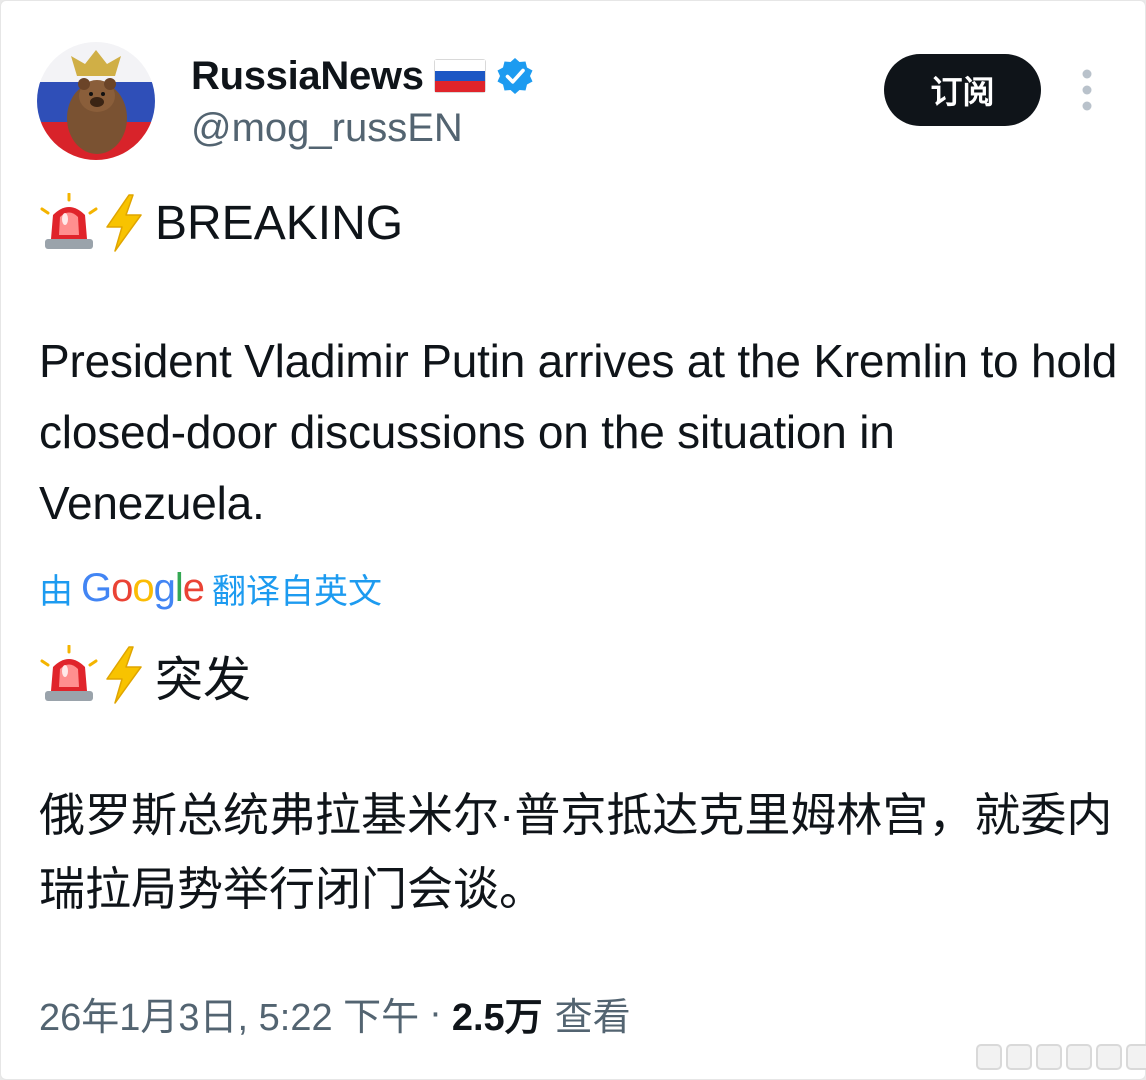 The image size is (1146, 1080). I want to click on author-avatar, so click(96, 101).